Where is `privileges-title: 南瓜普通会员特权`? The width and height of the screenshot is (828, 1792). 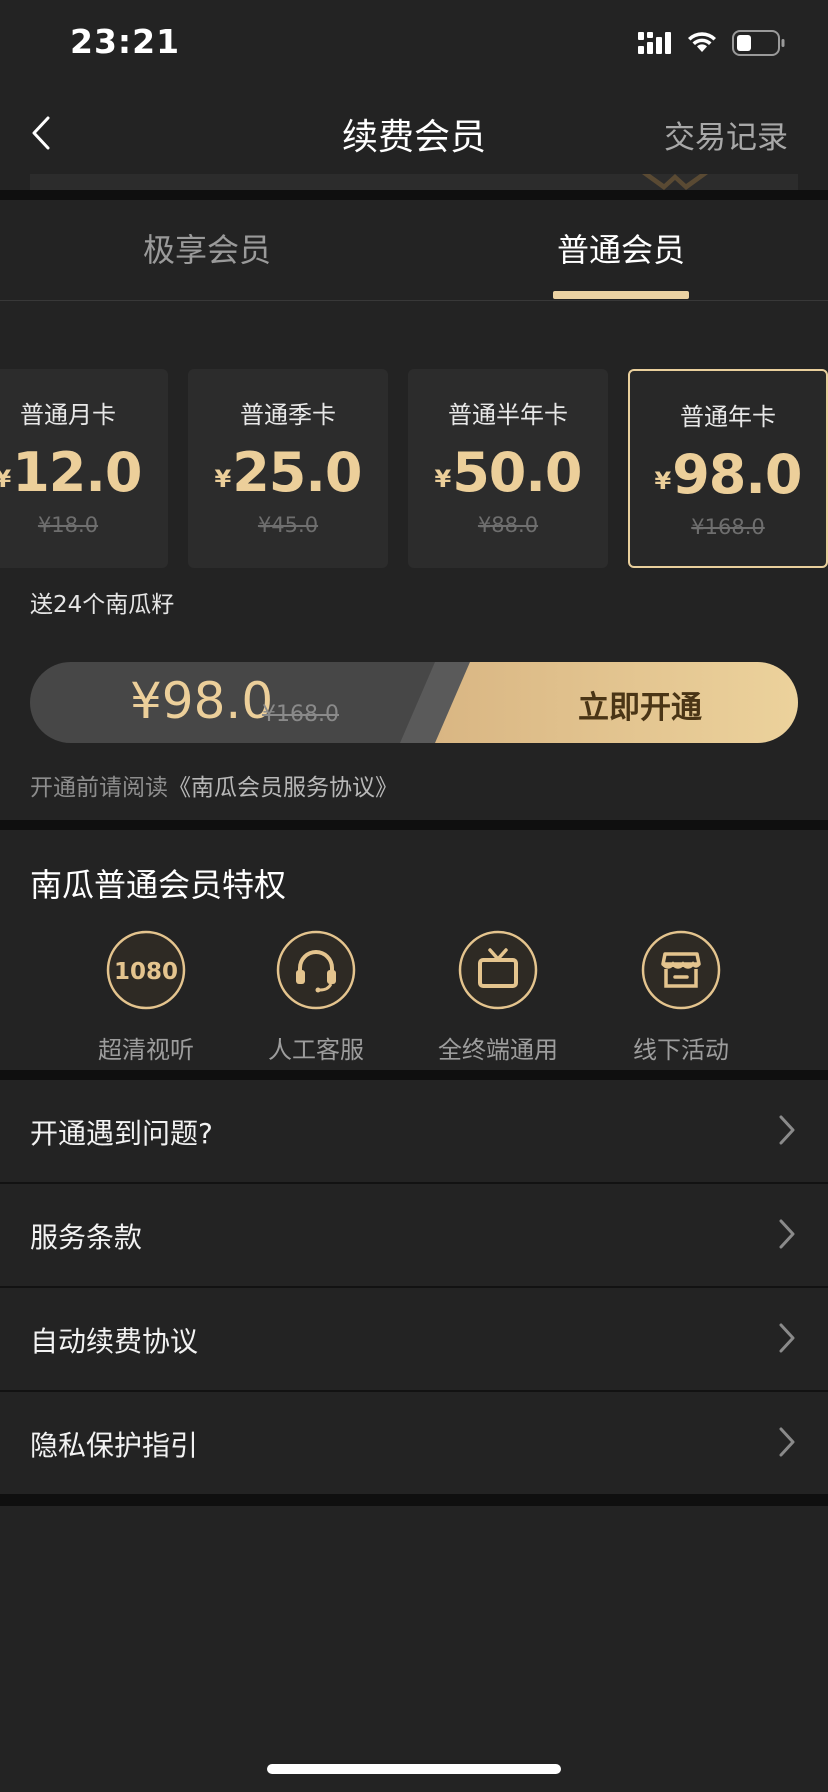 privileges-title: 南瓜普通会员特权 is located at coordinates (158, 885).